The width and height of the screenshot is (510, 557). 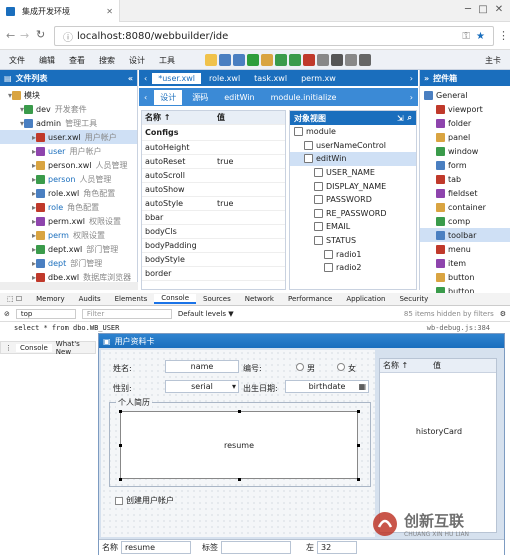 I want to click on tree-item: ▾ 模块, so click(x=68, y=95).